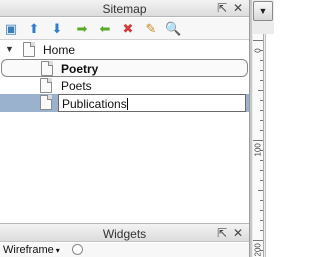 Image resolution: width=320 pixels, height=257 pixels. I want to click on delete-page-icon: ✖, so click(128, 29).